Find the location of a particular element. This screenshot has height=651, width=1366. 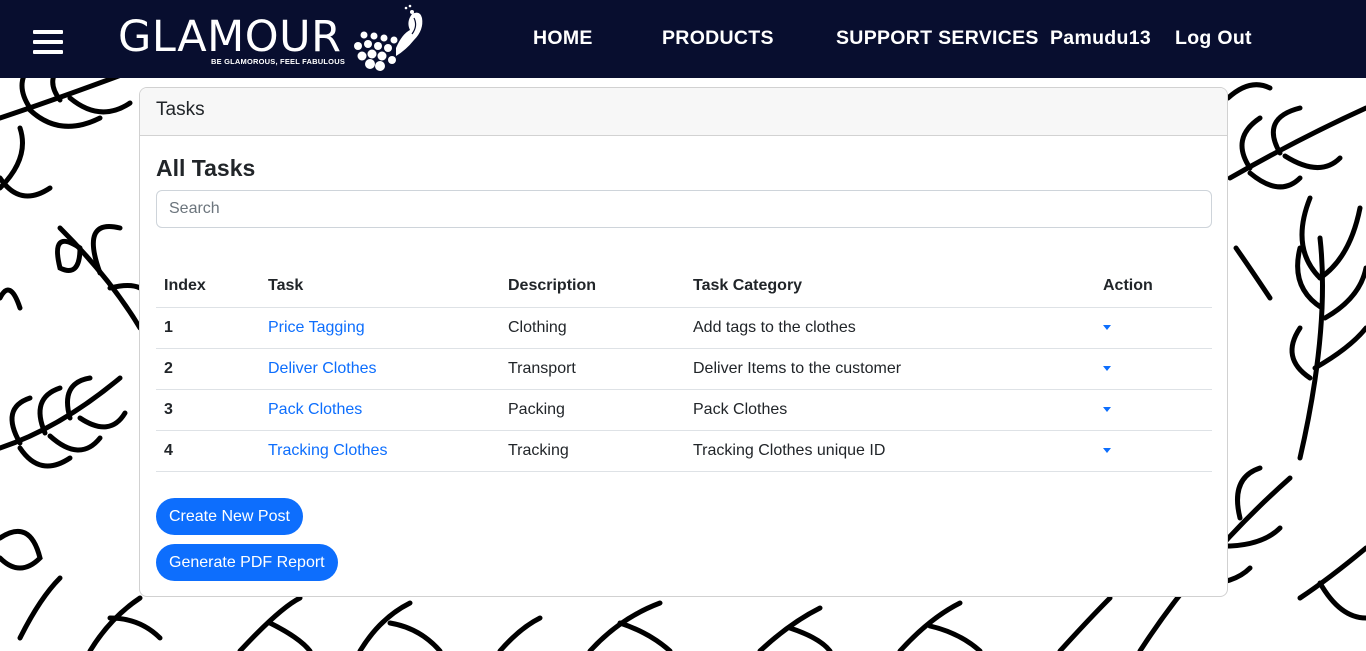

create-new-post-button: Create New Post is located at coordinates (229, 516).